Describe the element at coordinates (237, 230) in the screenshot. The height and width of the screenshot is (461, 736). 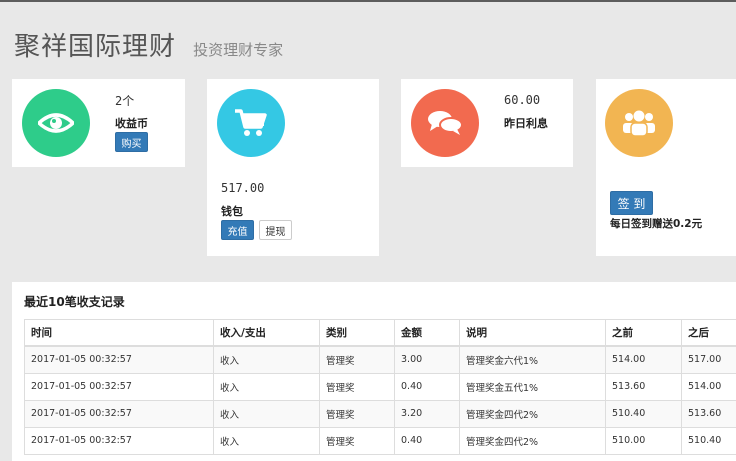
I see `recharge-button: 充值` at that location.